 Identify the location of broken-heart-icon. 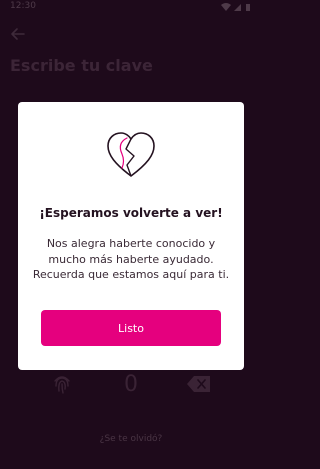
(131, 154).